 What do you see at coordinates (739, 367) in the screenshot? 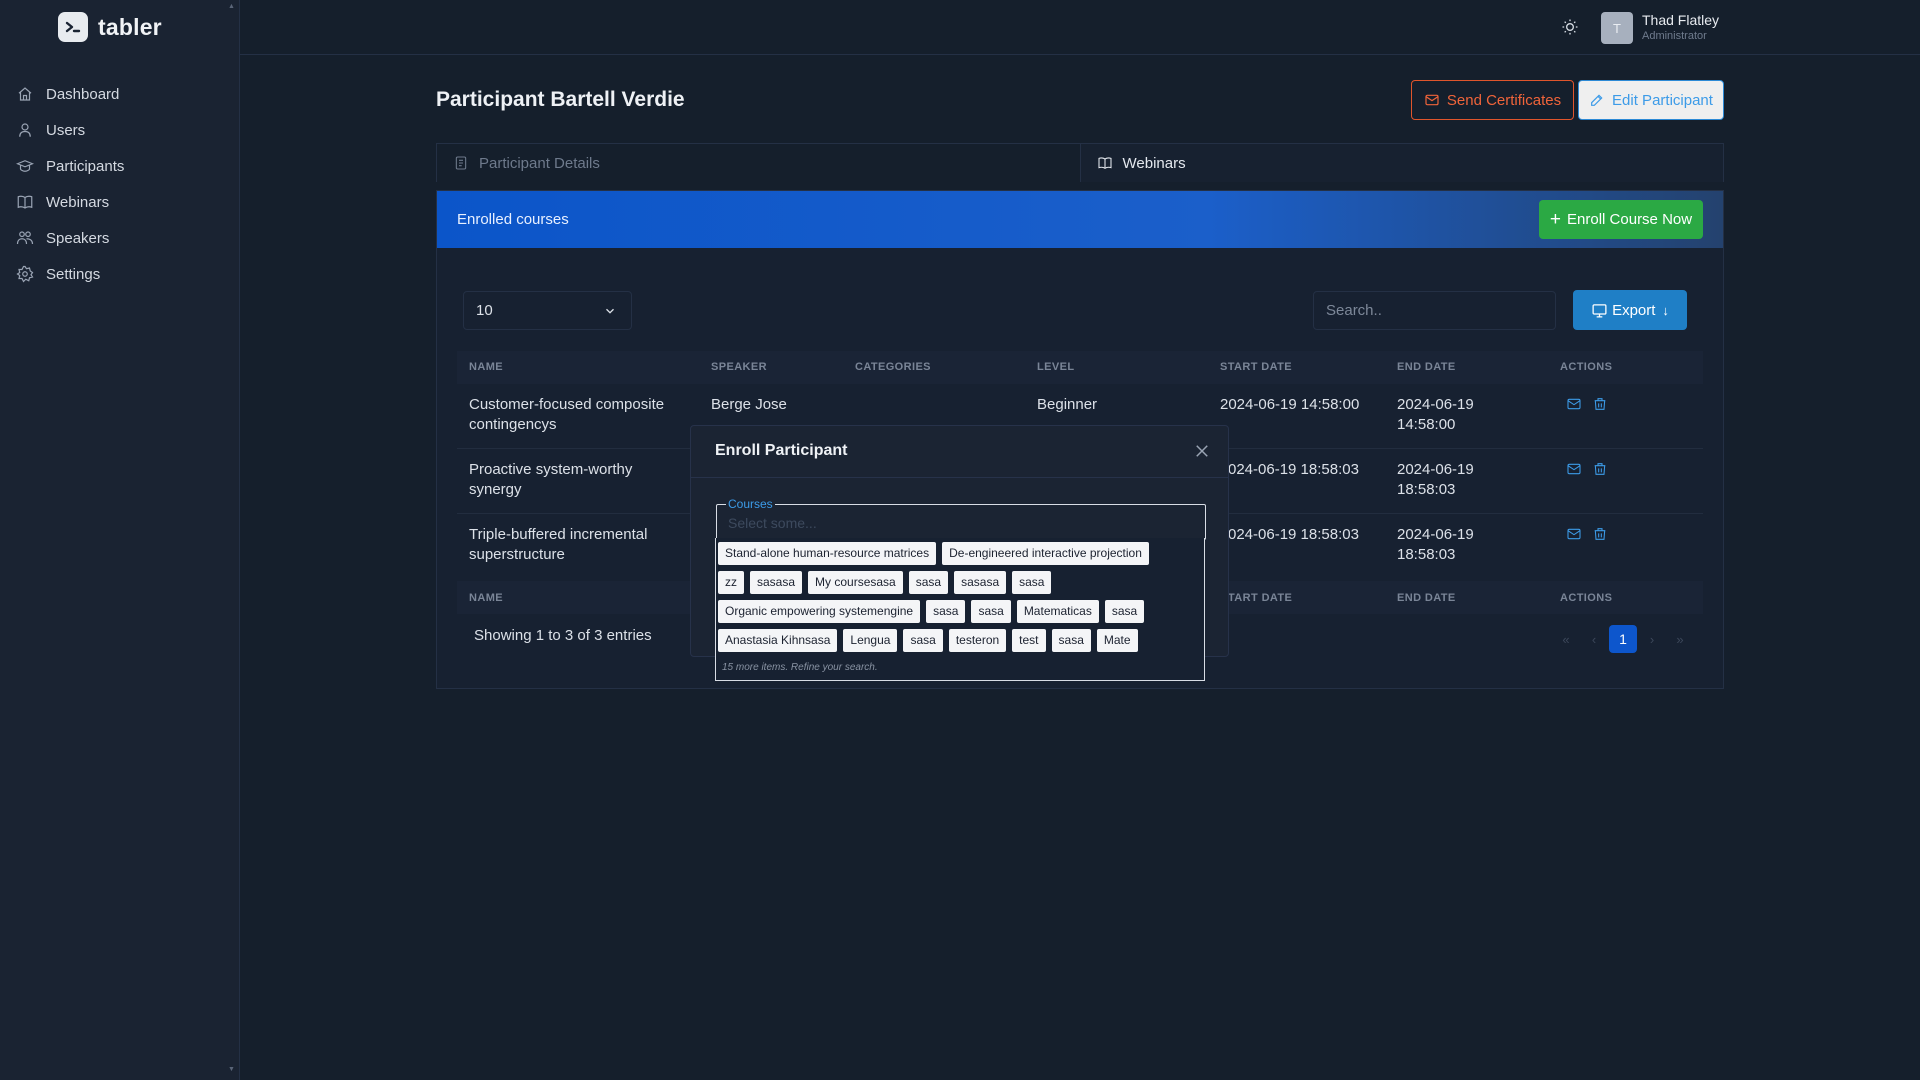
I see `column-header-speaker: Speaker` at bounding box center [739, 367].